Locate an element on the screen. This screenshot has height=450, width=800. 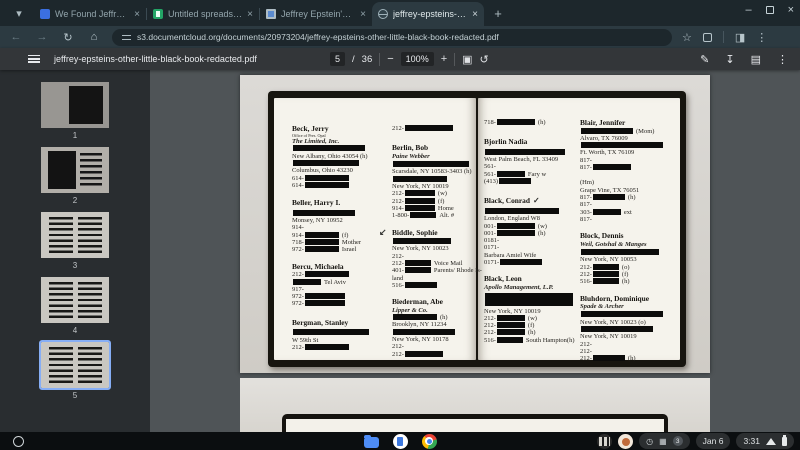
bookmark-star-icon: ☆ is located at coordinates (687, 37).